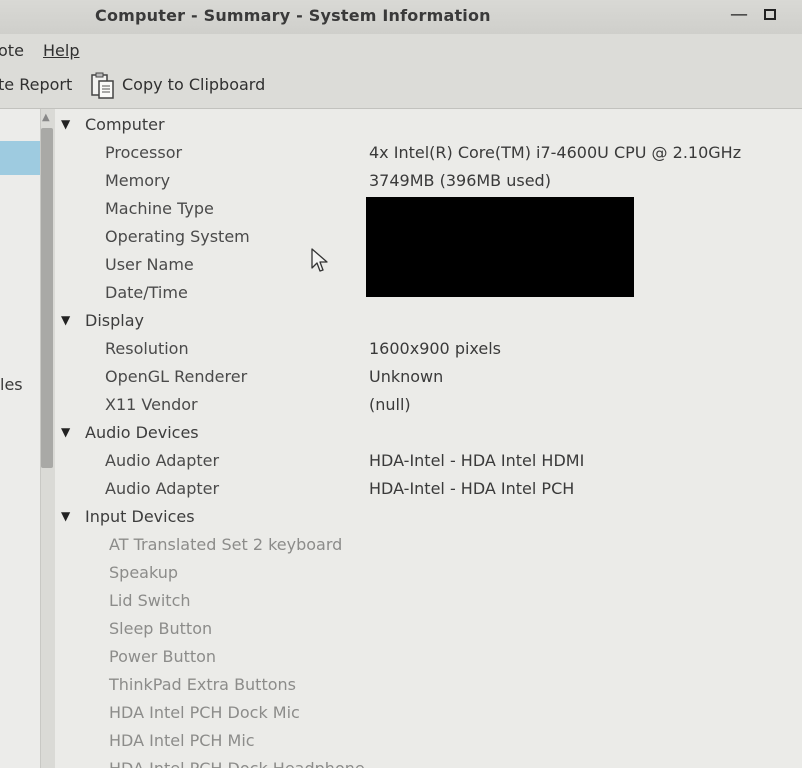  I want to click on tree-section-input-devices: ▼ Input Devices, so click(428, 518).